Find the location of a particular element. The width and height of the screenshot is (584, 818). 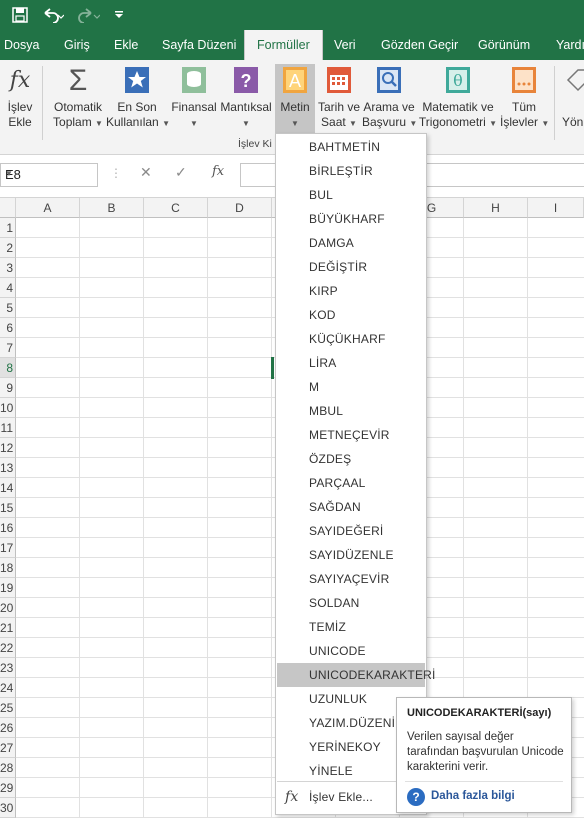

row-header: 6 is located at coordinates (8, 328).